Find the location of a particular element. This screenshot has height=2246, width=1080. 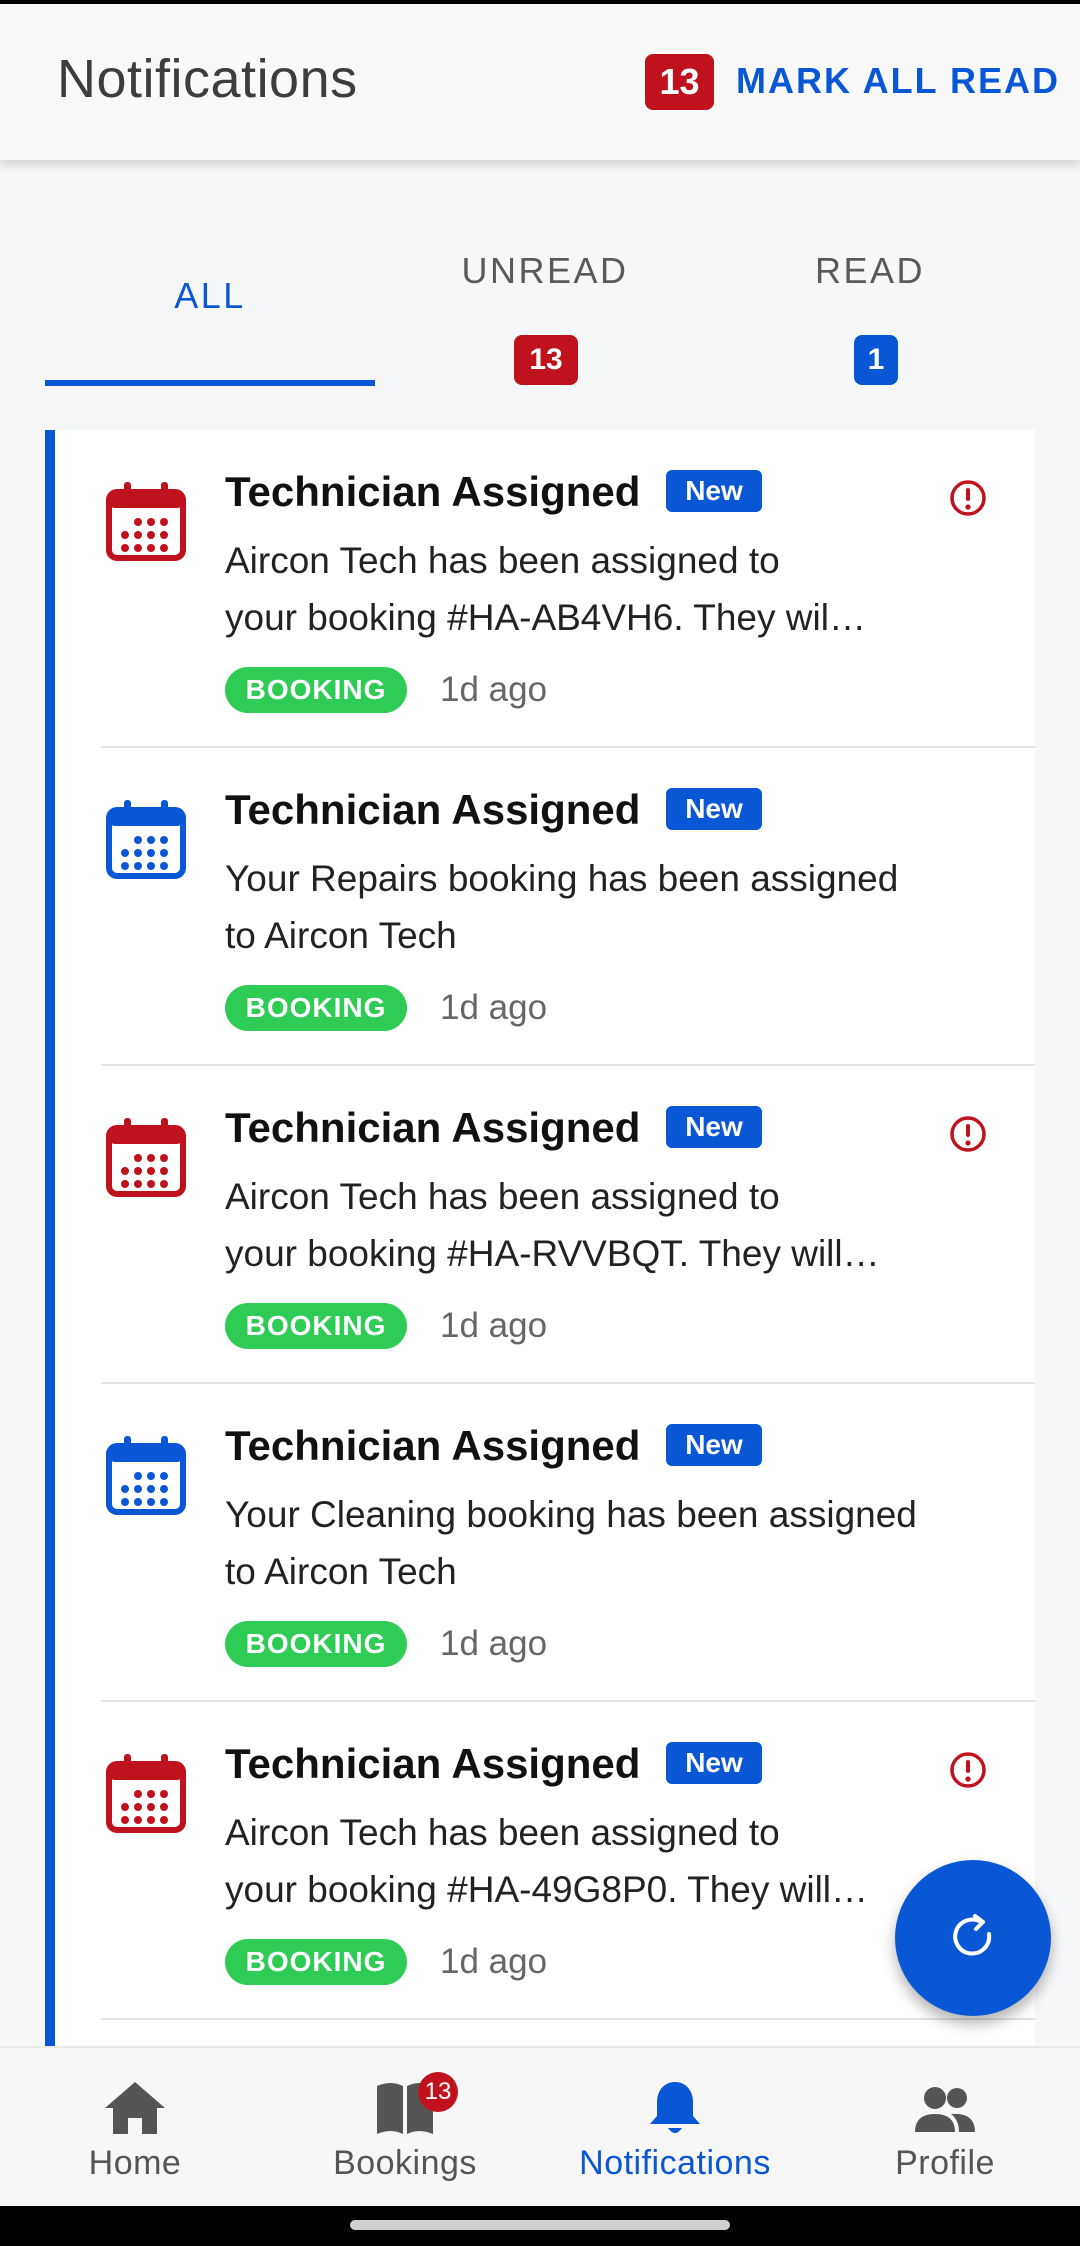

divider is located at coordinates (568, 2019).